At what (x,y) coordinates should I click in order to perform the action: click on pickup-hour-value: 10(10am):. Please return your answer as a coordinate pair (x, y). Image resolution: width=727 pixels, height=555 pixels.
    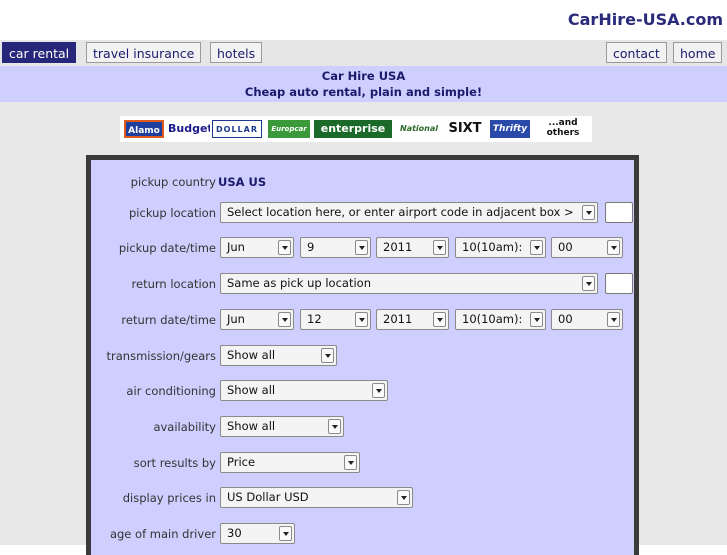
    Looking at the image, I should click on (492, 247).